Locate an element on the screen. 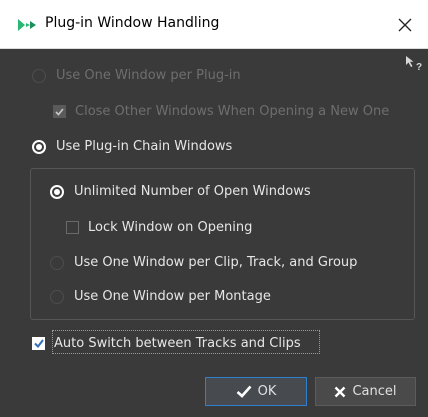  x-icon is located at coordinates (340, 392).